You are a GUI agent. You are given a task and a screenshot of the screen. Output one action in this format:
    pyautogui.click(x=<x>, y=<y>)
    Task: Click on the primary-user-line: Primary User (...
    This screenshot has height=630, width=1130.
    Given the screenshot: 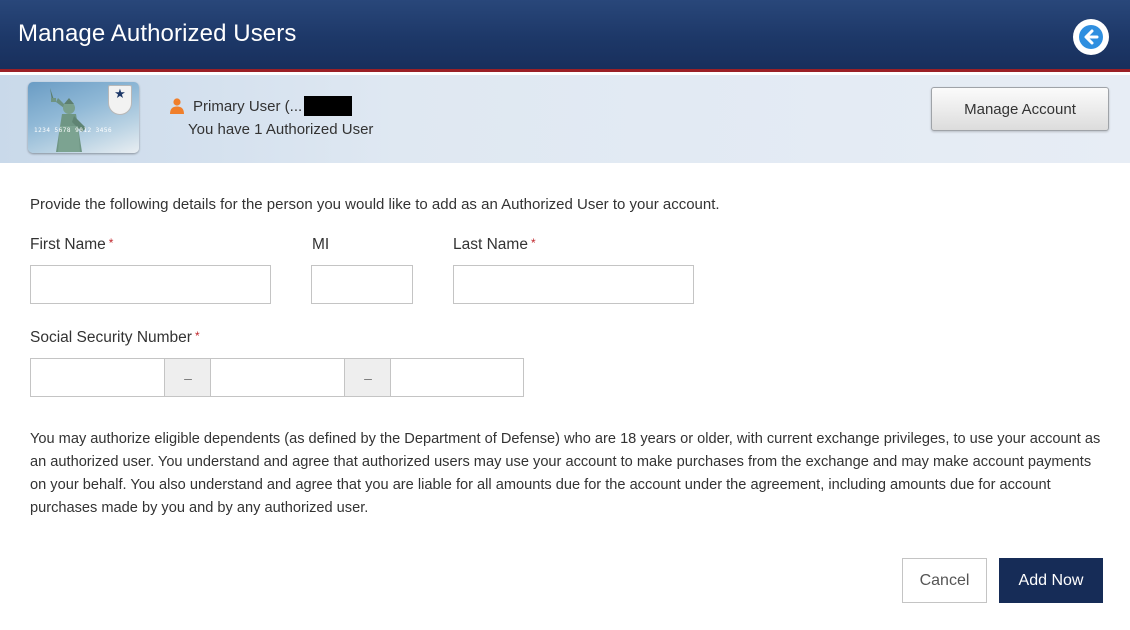 What is the action you would take?
    pyautogui.click(x=261, y=106)
    